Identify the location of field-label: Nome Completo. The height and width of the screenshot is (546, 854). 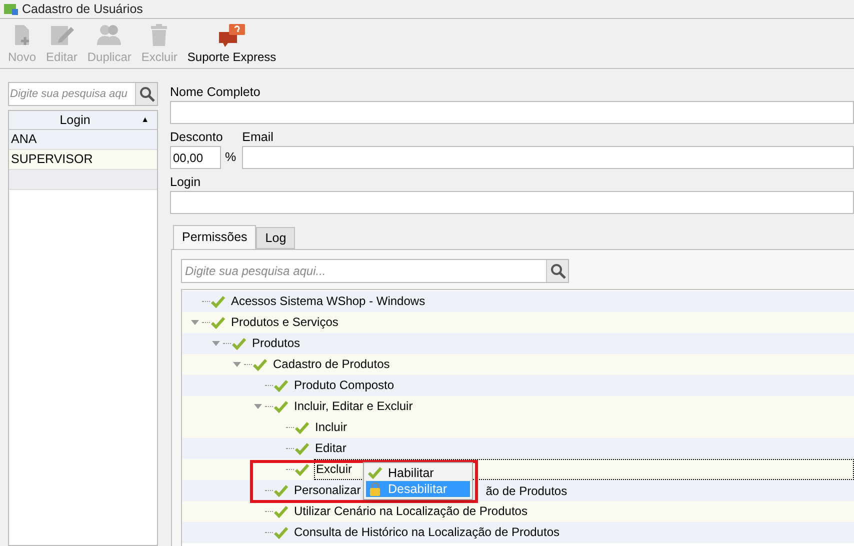
(216, 92).